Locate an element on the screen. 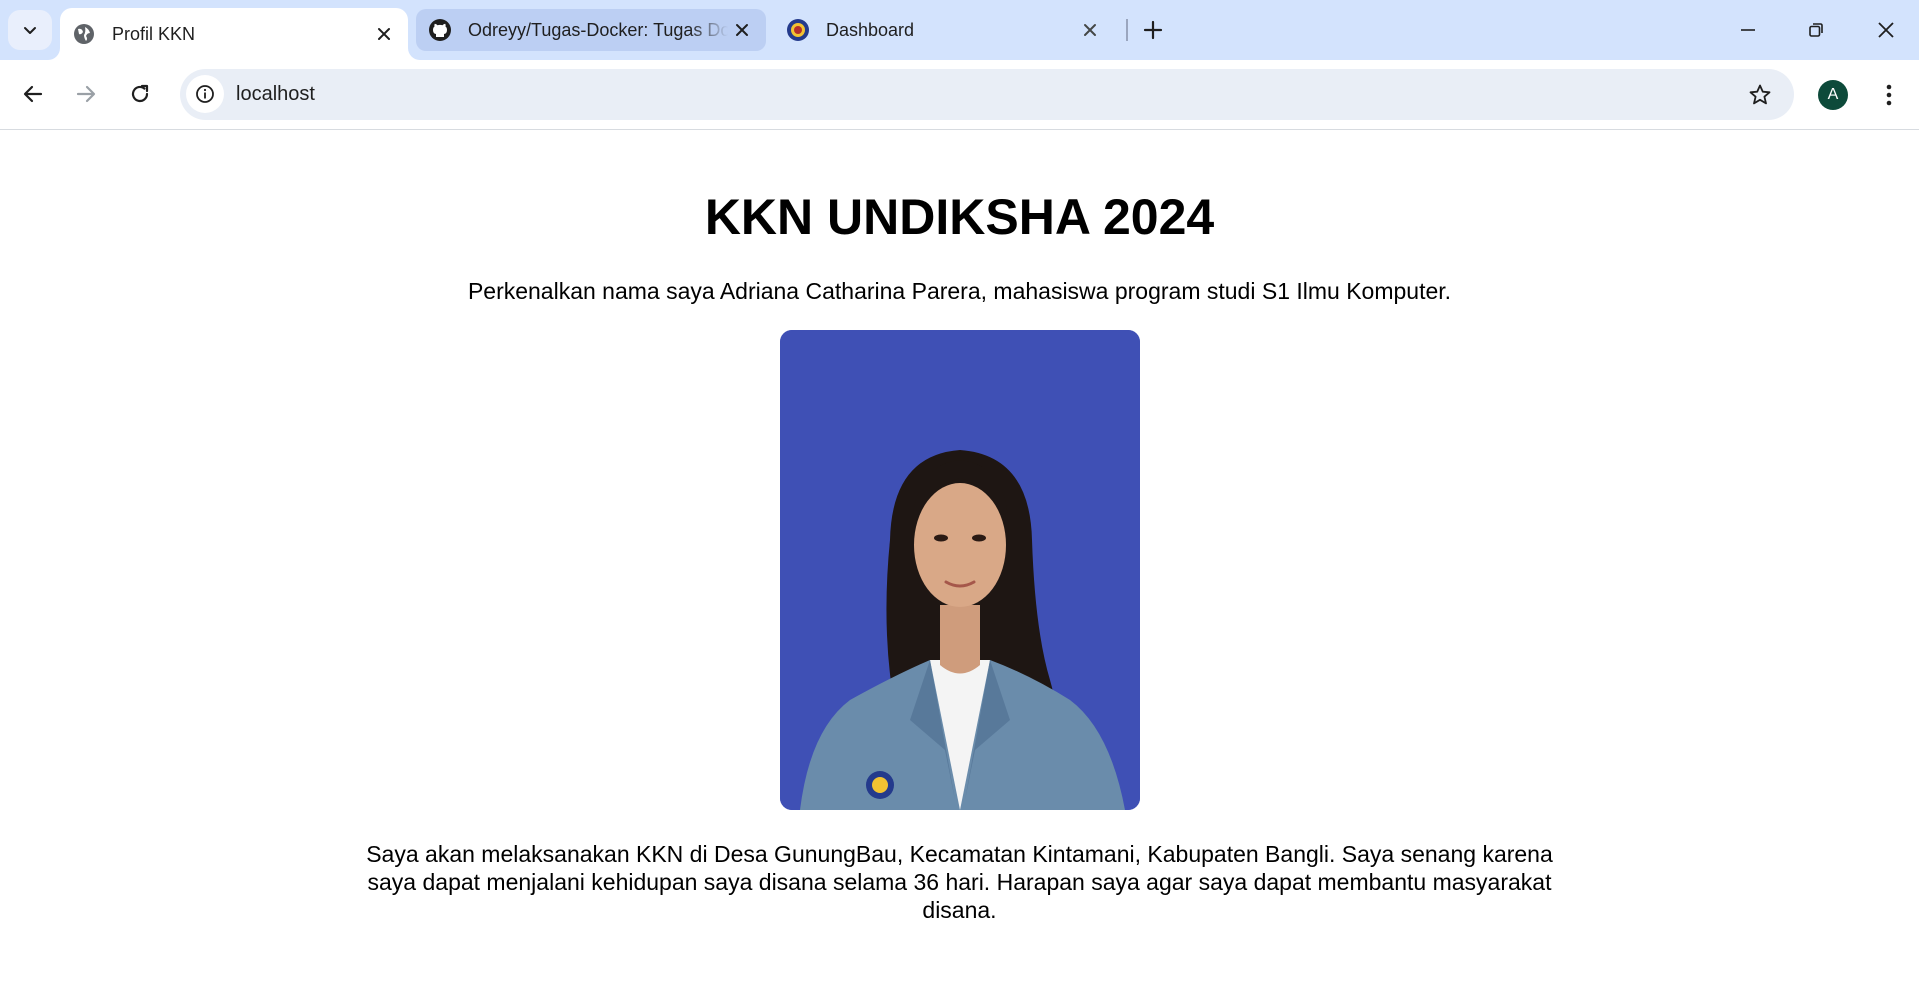 The height and width of the screenshot is (1007, 1919). minimize-button is located at coordinates (1748, 30).